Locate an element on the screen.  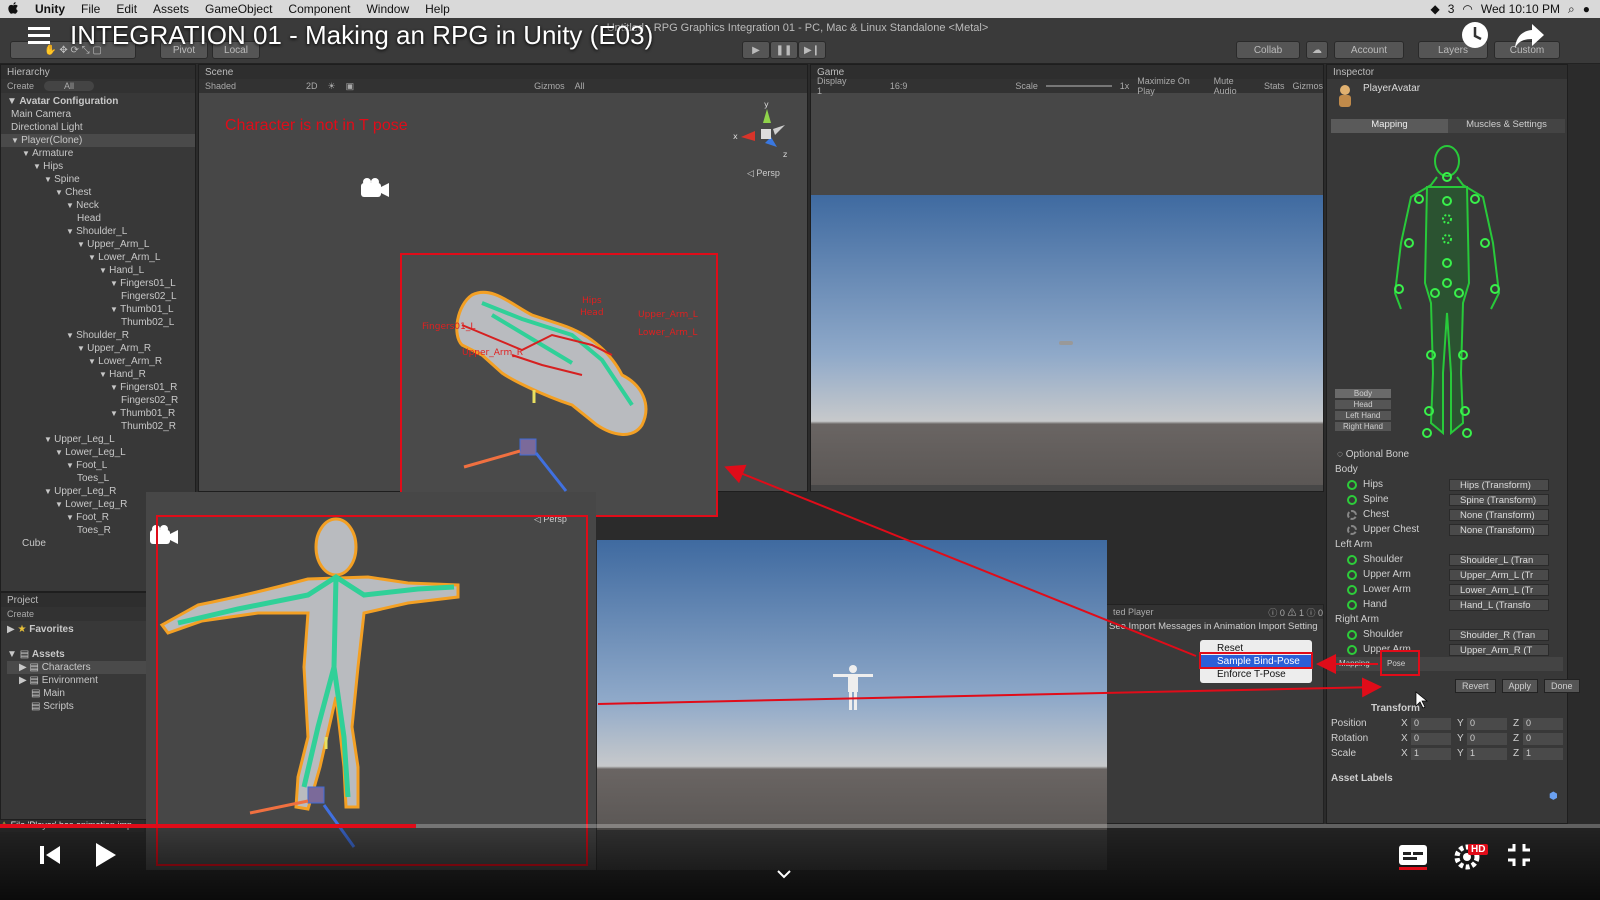
hd-badge: HD is located at coordinates (1478, 849).